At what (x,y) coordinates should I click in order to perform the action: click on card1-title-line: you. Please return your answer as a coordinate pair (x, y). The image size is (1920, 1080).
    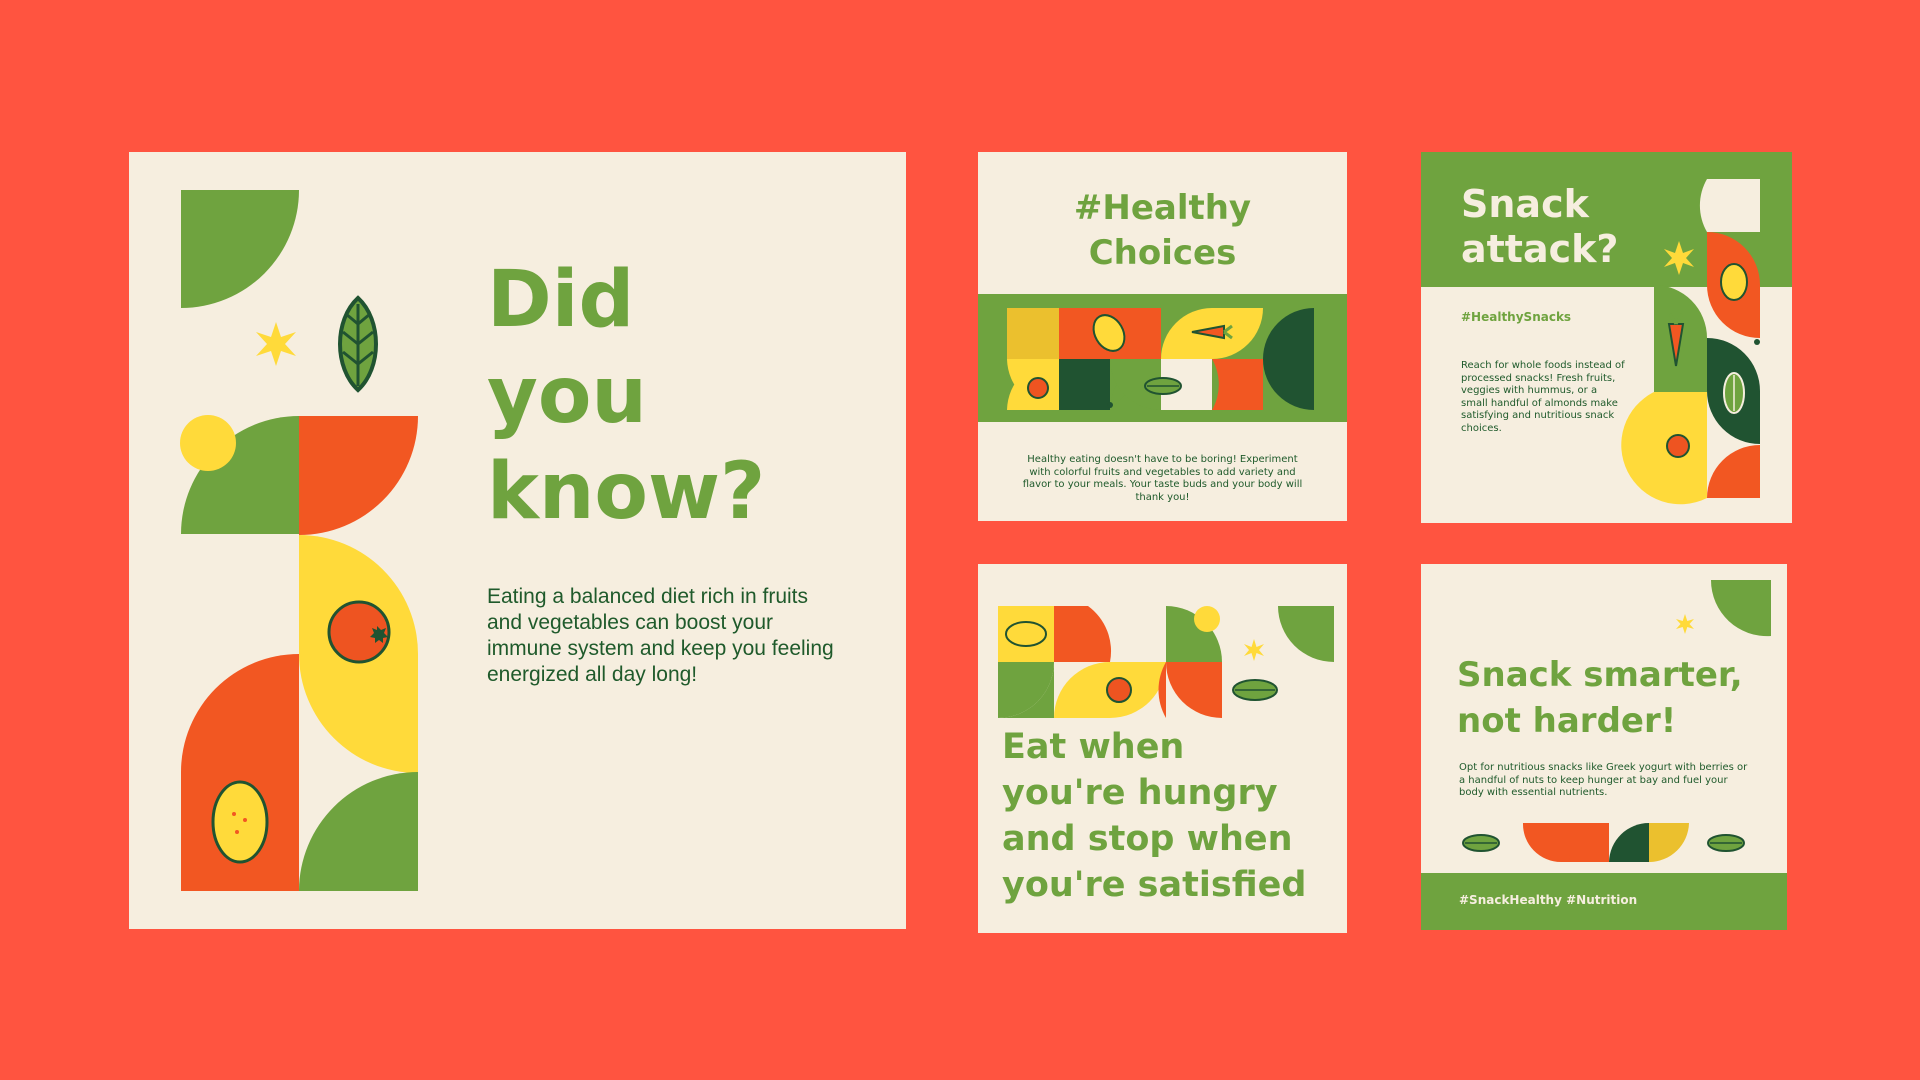
    Looking at the image, I should click on (567, 396).